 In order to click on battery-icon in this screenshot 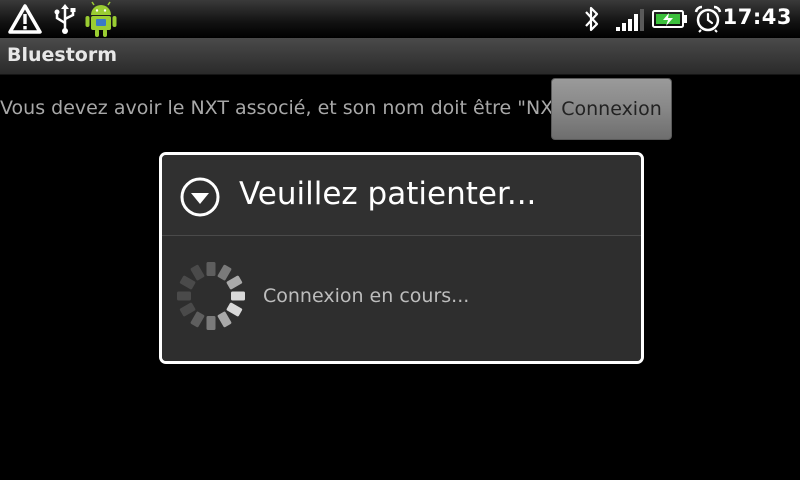, I will do `click(670, 21)`.